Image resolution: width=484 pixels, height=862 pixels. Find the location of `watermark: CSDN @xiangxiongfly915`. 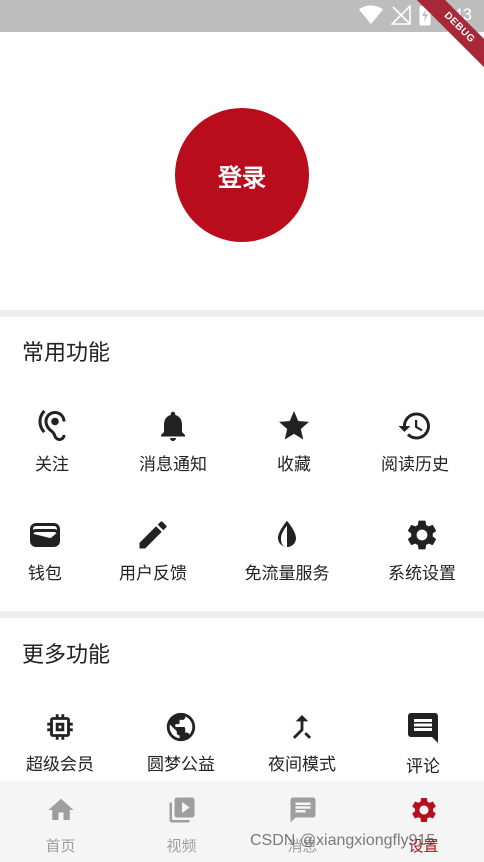

watermark: CSDN @xiangxiongfly915 is located at coordinates (343, 840).